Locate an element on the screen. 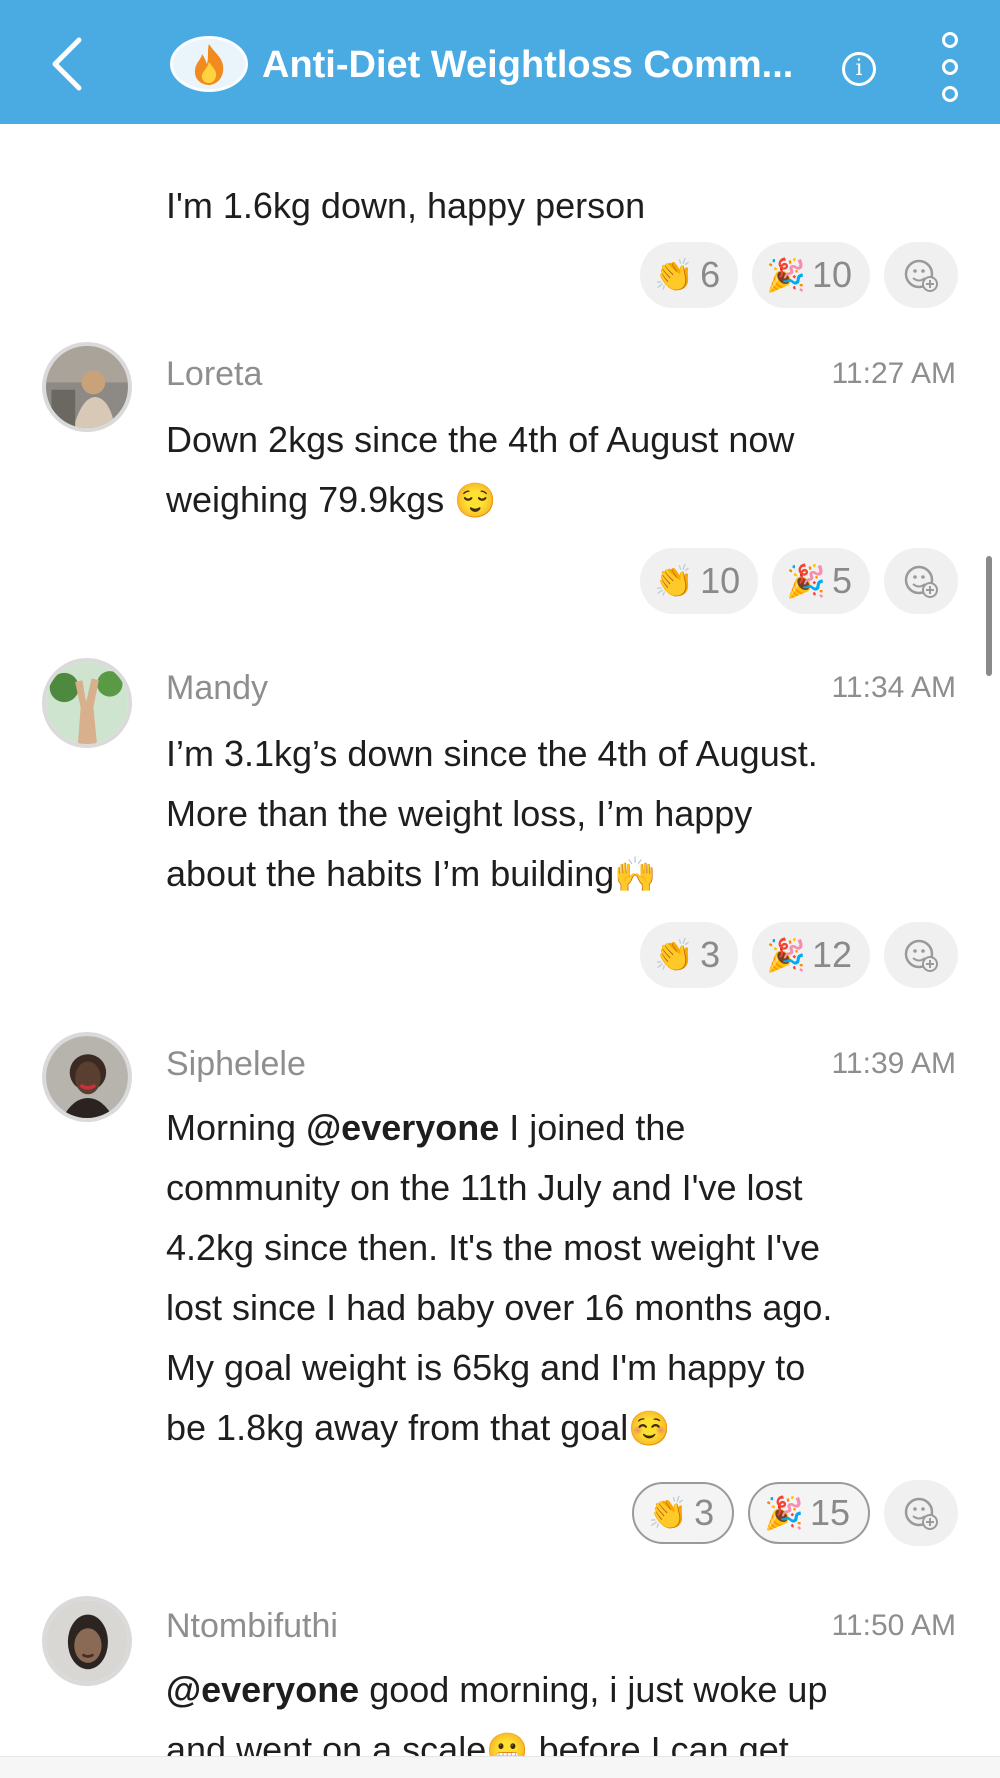 This screenshot has width=1000, height=1778. clap-reaction: 👏 6 is located at coordinates (689, 275).